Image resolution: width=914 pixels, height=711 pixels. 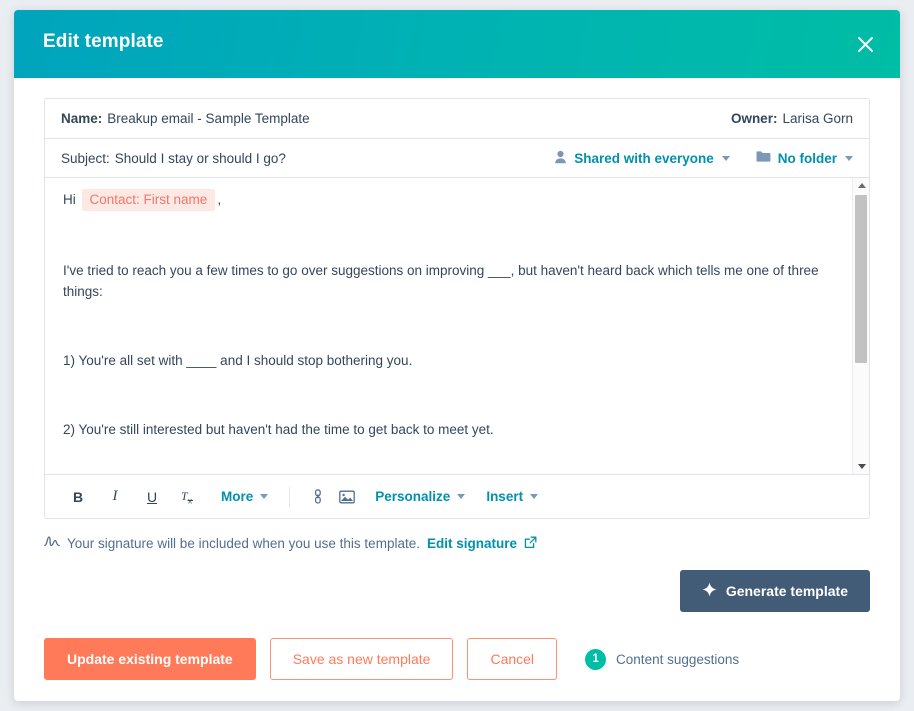 I want to click on scroll-down-arrow-icon, so click(x=861, y=466).